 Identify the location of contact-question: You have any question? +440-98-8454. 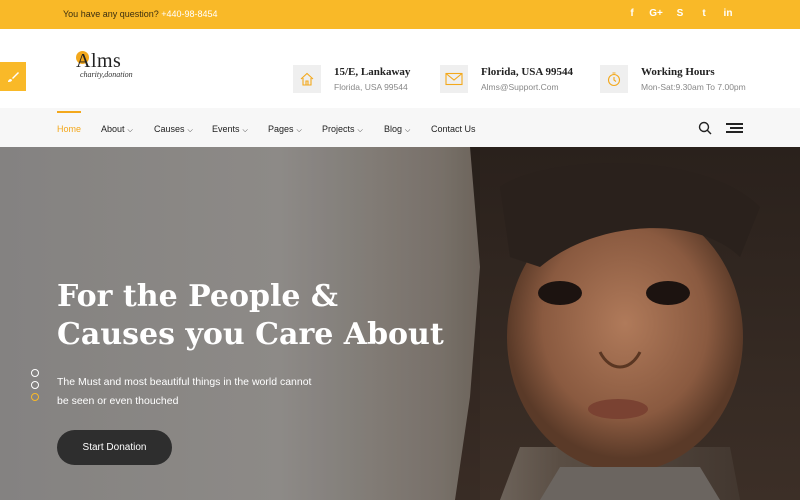
(140, 14).